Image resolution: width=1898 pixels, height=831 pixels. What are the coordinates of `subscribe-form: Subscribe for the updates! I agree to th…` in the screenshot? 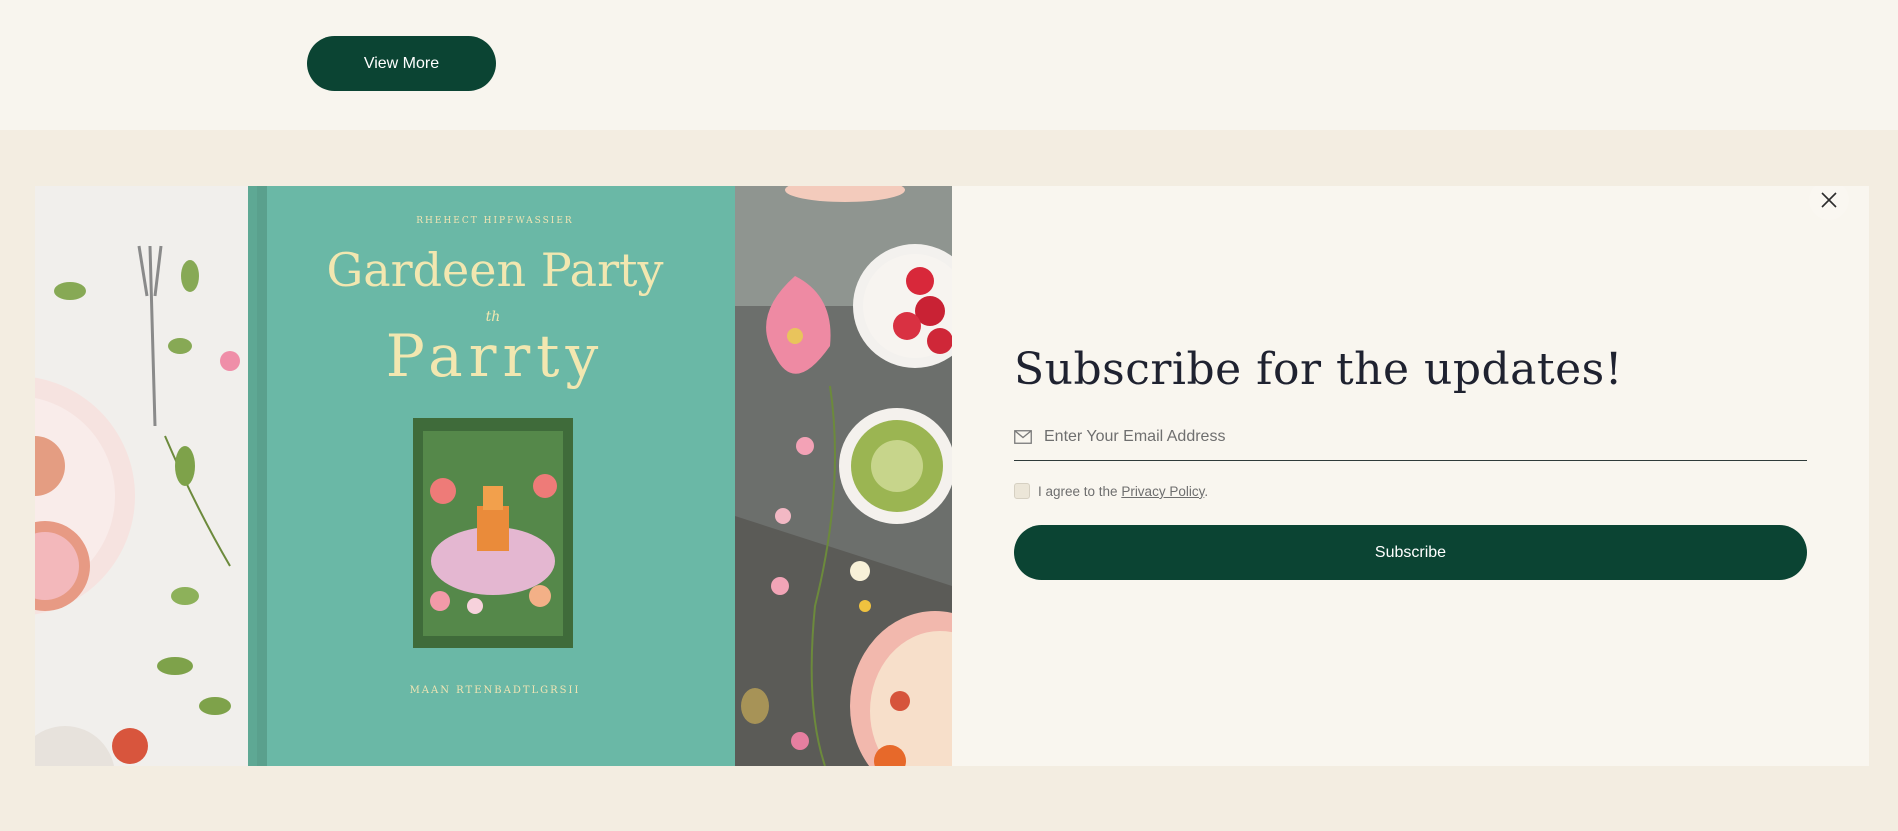 It's located at (1410, 462).